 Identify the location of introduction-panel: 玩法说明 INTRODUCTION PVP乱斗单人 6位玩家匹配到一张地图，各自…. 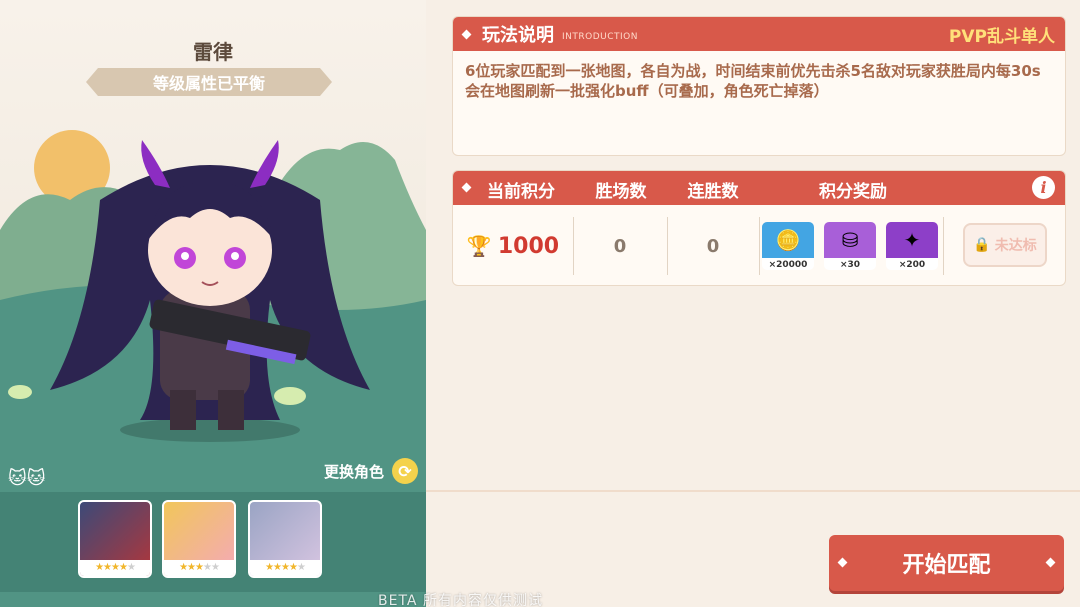
(759, 86).